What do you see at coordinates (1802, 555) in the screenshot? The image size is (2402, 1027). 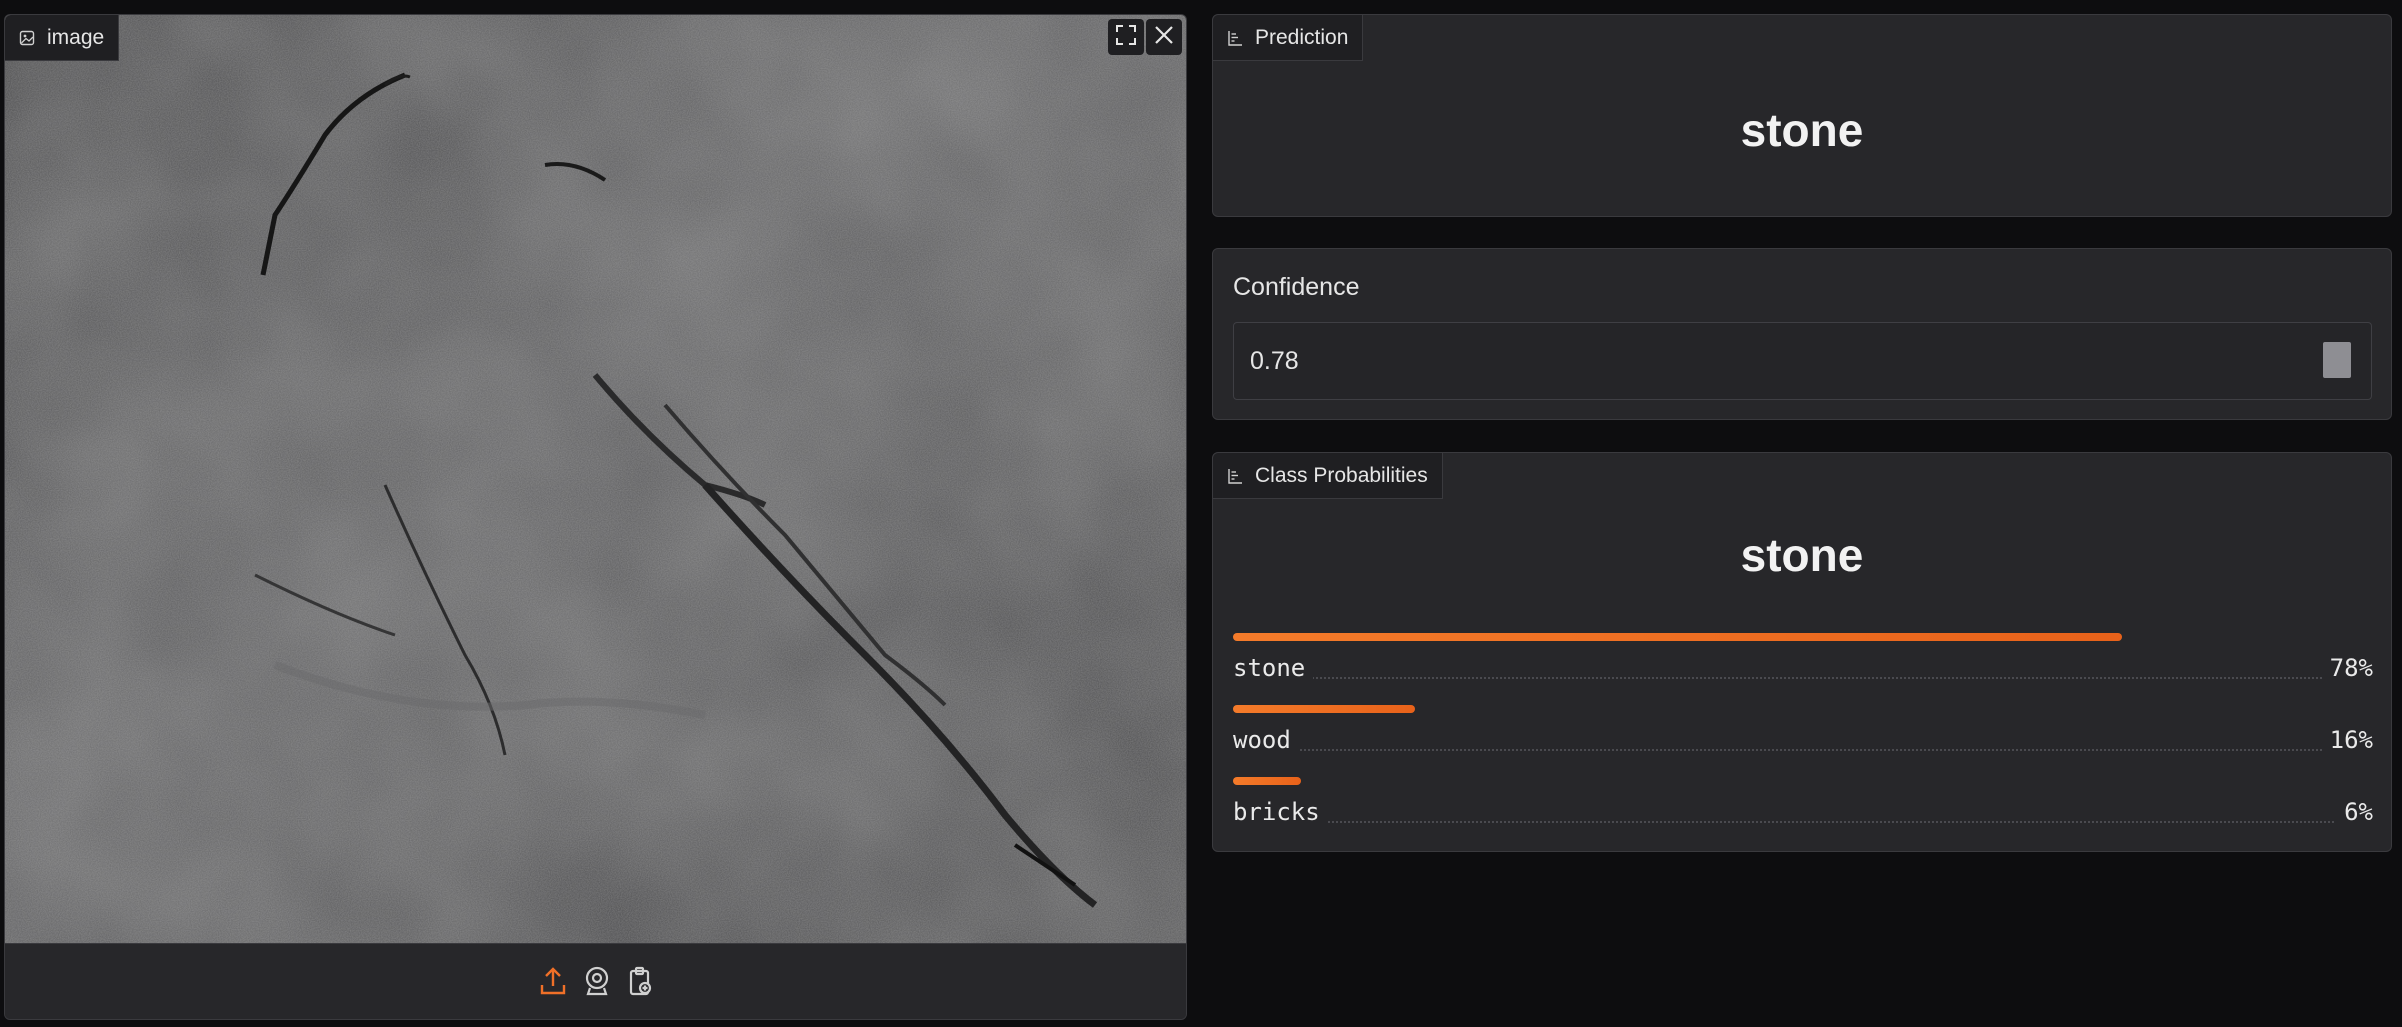 I see `top-class-label: stone` at bounding box center [1802, 555].